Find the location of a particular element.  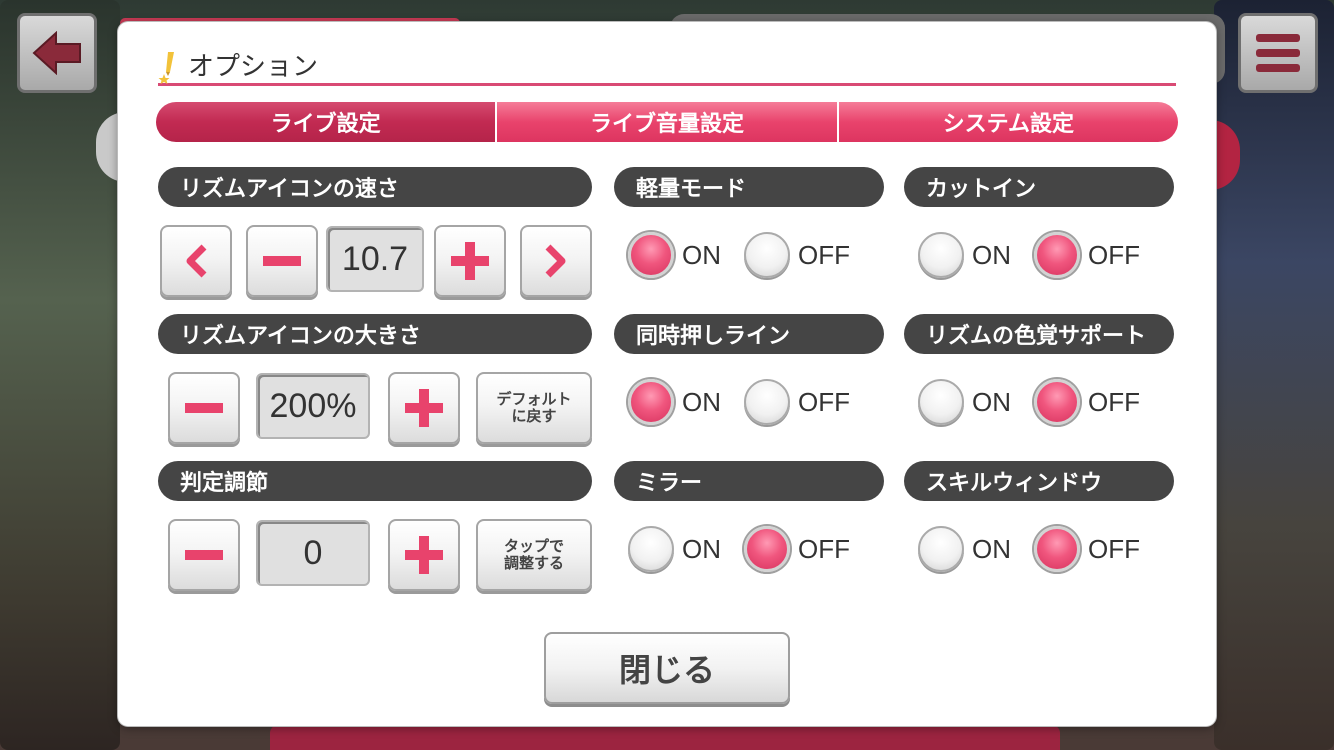

lightweight-mode-on-radio: ON is located at coordinates (674, 255).